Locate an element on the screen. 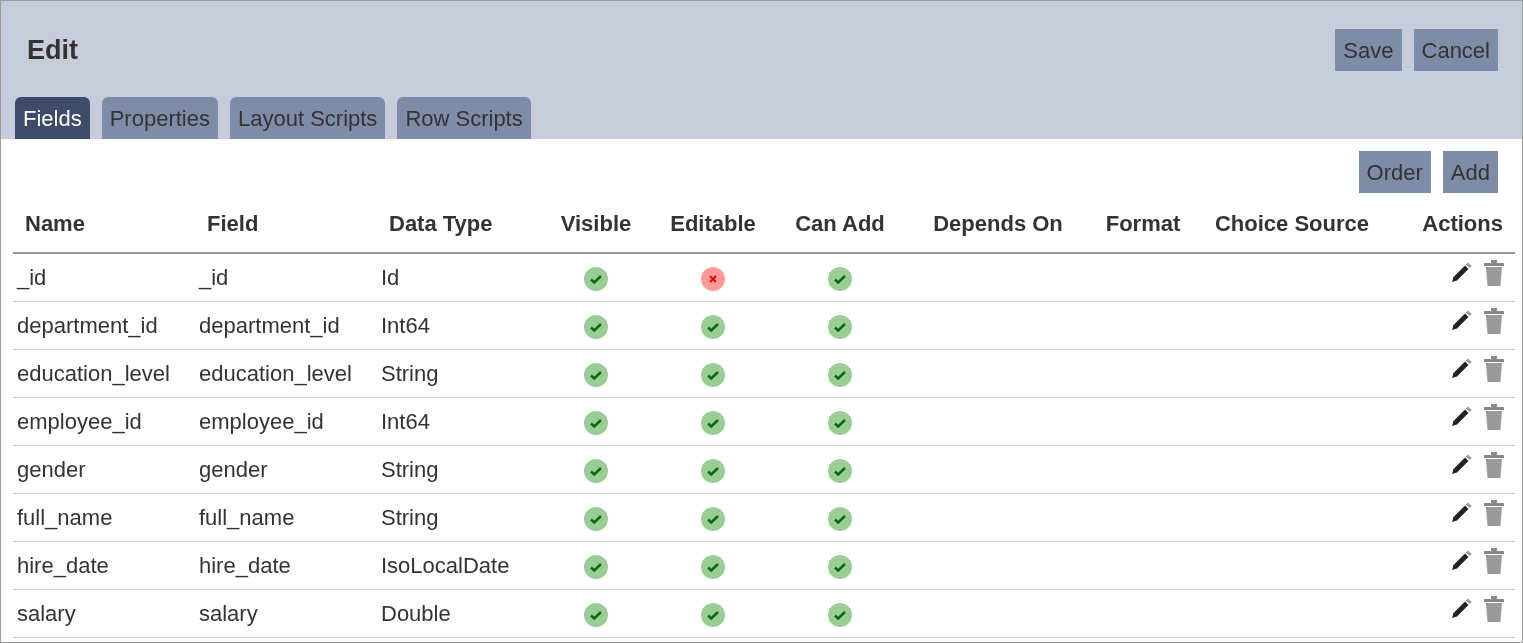 The height and width of the screenshot is (643, 1523). tab: Properties is located at coordinates (159, 118).